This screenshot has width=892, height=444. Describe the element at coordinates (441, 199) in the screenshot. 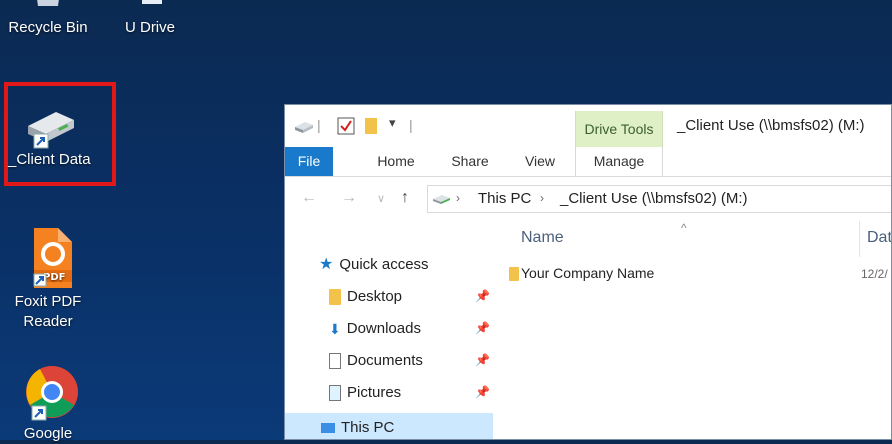

I see `drive-breadcrumb-icon` at that location.